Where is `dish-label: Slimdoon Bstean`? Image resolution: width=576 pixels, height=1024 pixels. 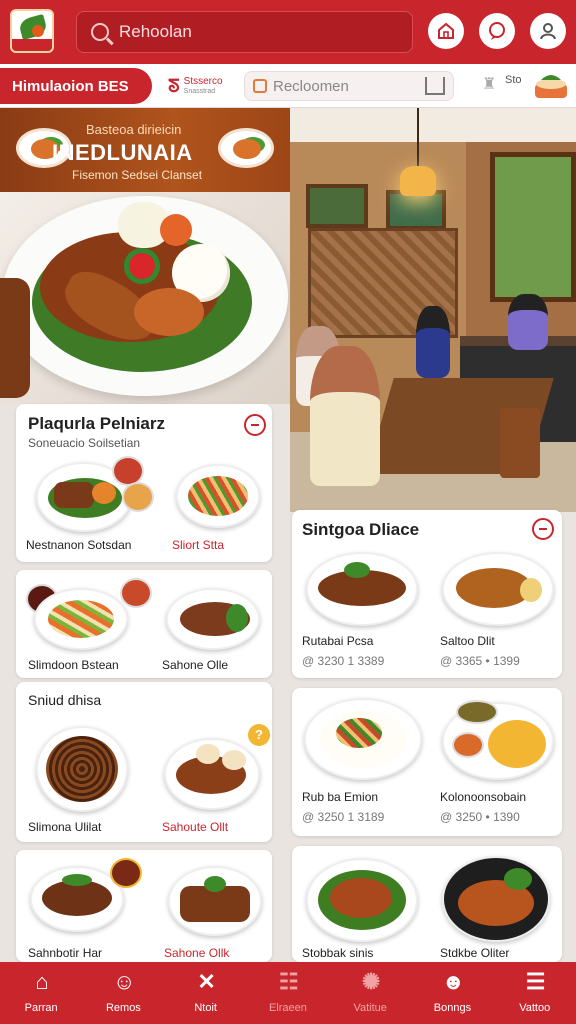
dish-label: Slimdoon Bstean is located at coordinates (73, 665).